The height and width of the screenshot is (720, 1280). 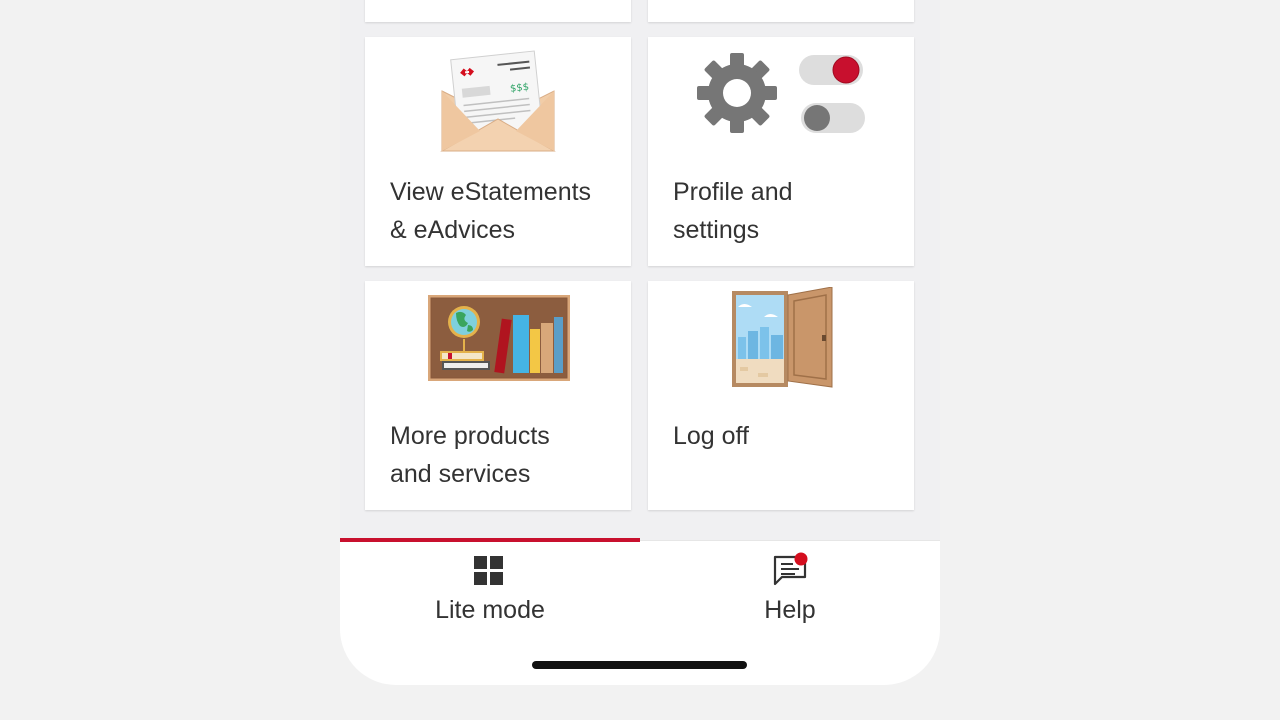 What do you see at coordinates (470, 436) in the screenshot?
I see `tile-label-line: More products` at bounding box center [470, 436].